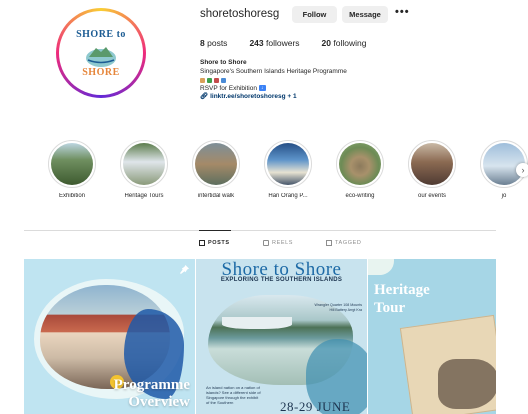 This screenshot has height=414, width=528. What do you see at coordinates (240, 14) in the screenshot?
I see `profile-username: shoretoshoresg` at bounding box center [240, 14].